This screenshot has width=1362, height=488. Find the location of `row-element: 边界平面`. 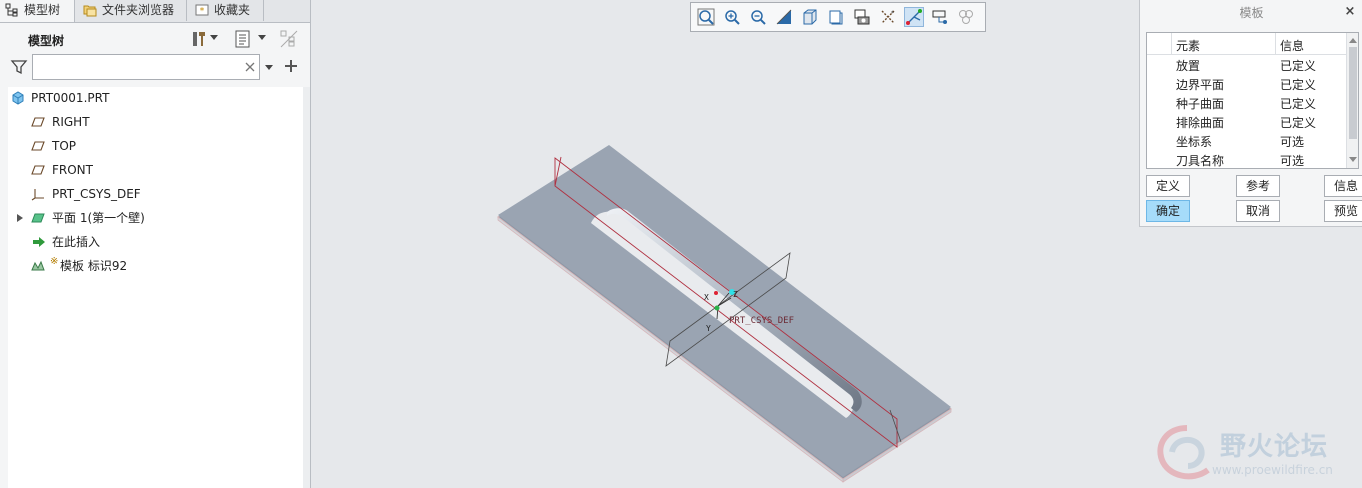

row-element: 边界平面 is located at coordinates (1200, 85).